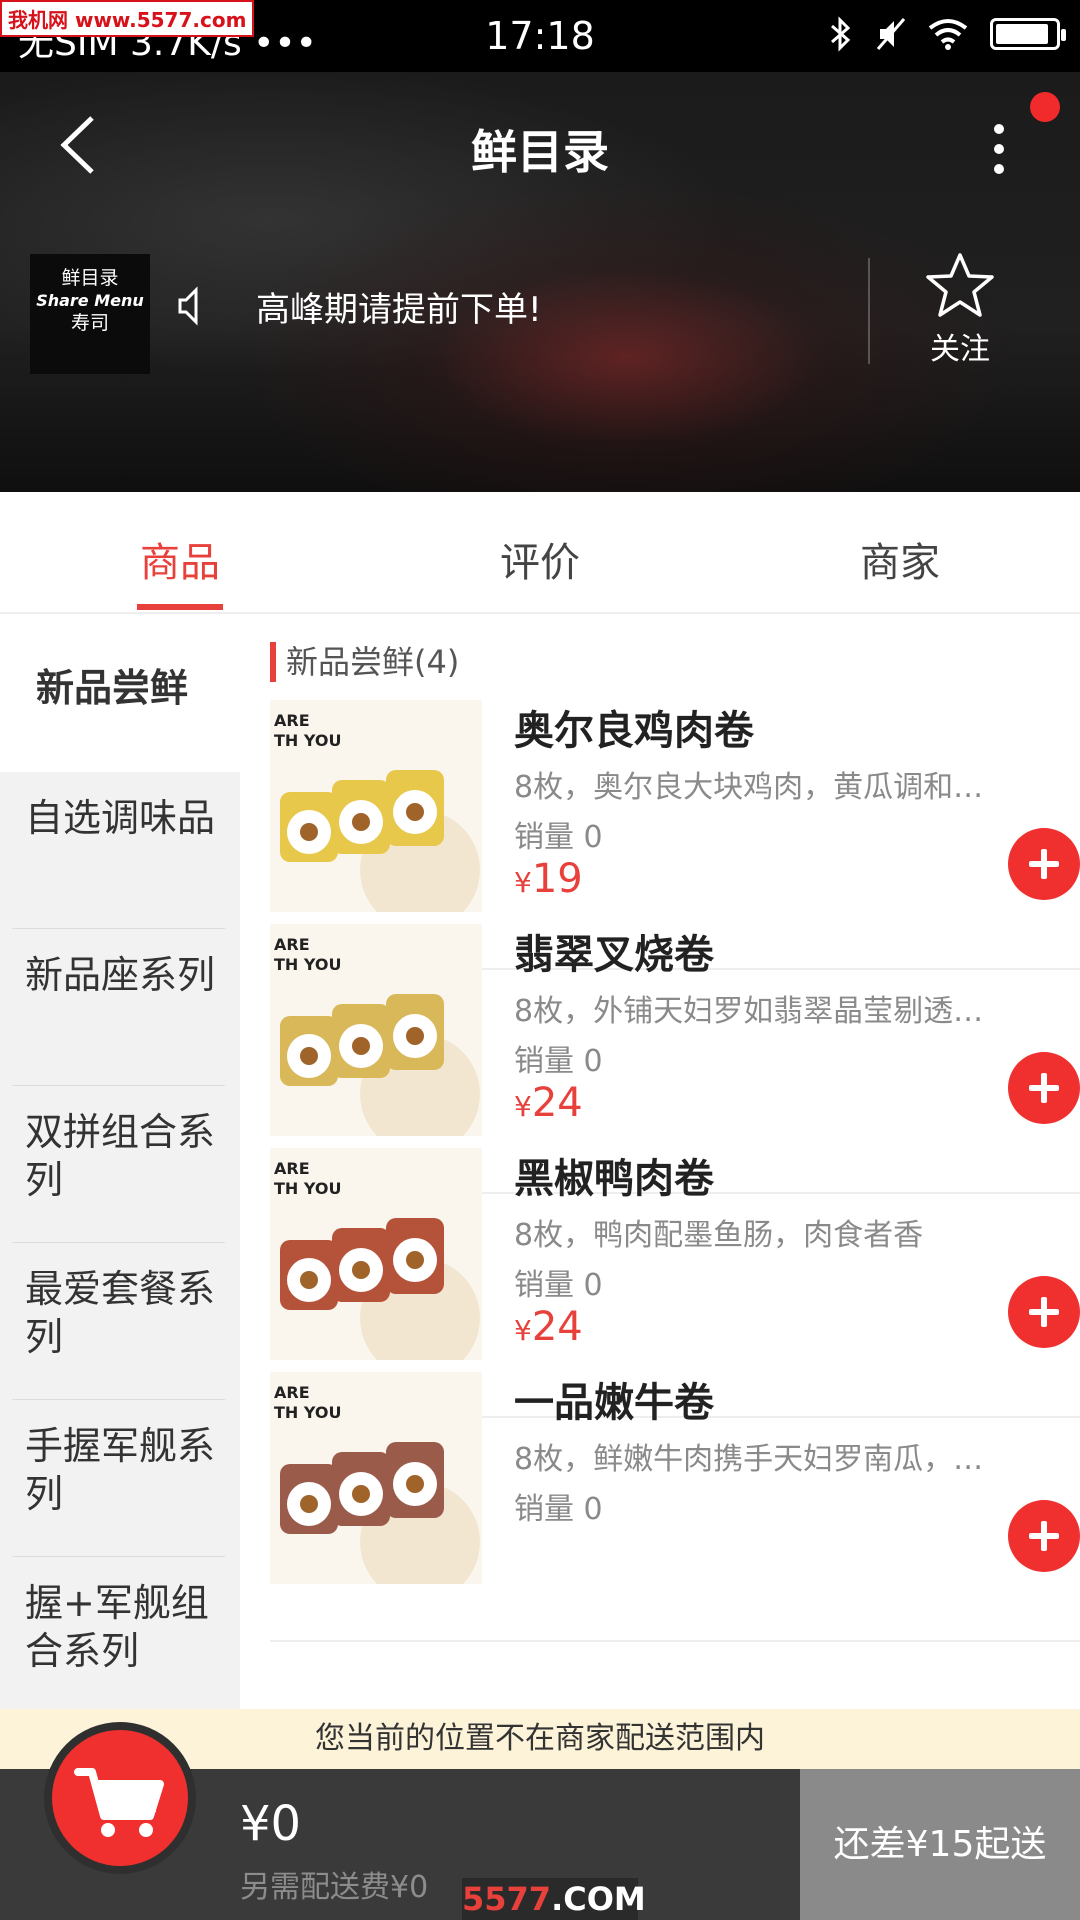 This screenshot has height=1920, width=1080. Describe the element at coordinates (120, 693) in the screenshot. I see `category-new: 新品尝鲜` at that location.